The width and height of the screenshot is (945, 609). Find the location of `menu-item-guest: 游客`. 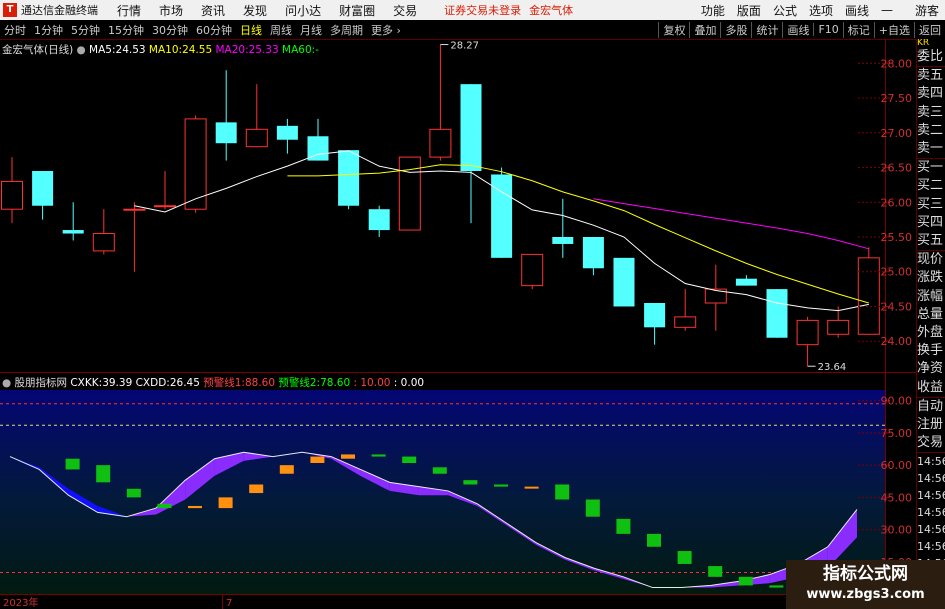

menu-item-guest: 游客 is located at coordinates (927, 10).